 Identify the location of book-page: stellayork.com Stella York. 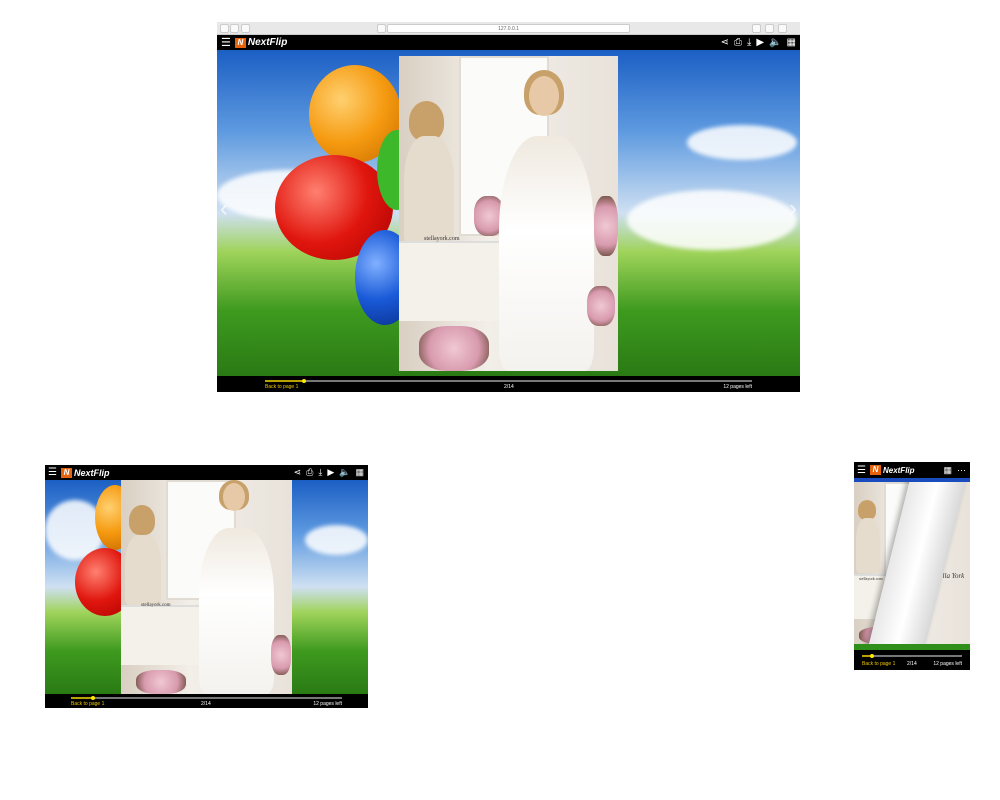
(912, 563).